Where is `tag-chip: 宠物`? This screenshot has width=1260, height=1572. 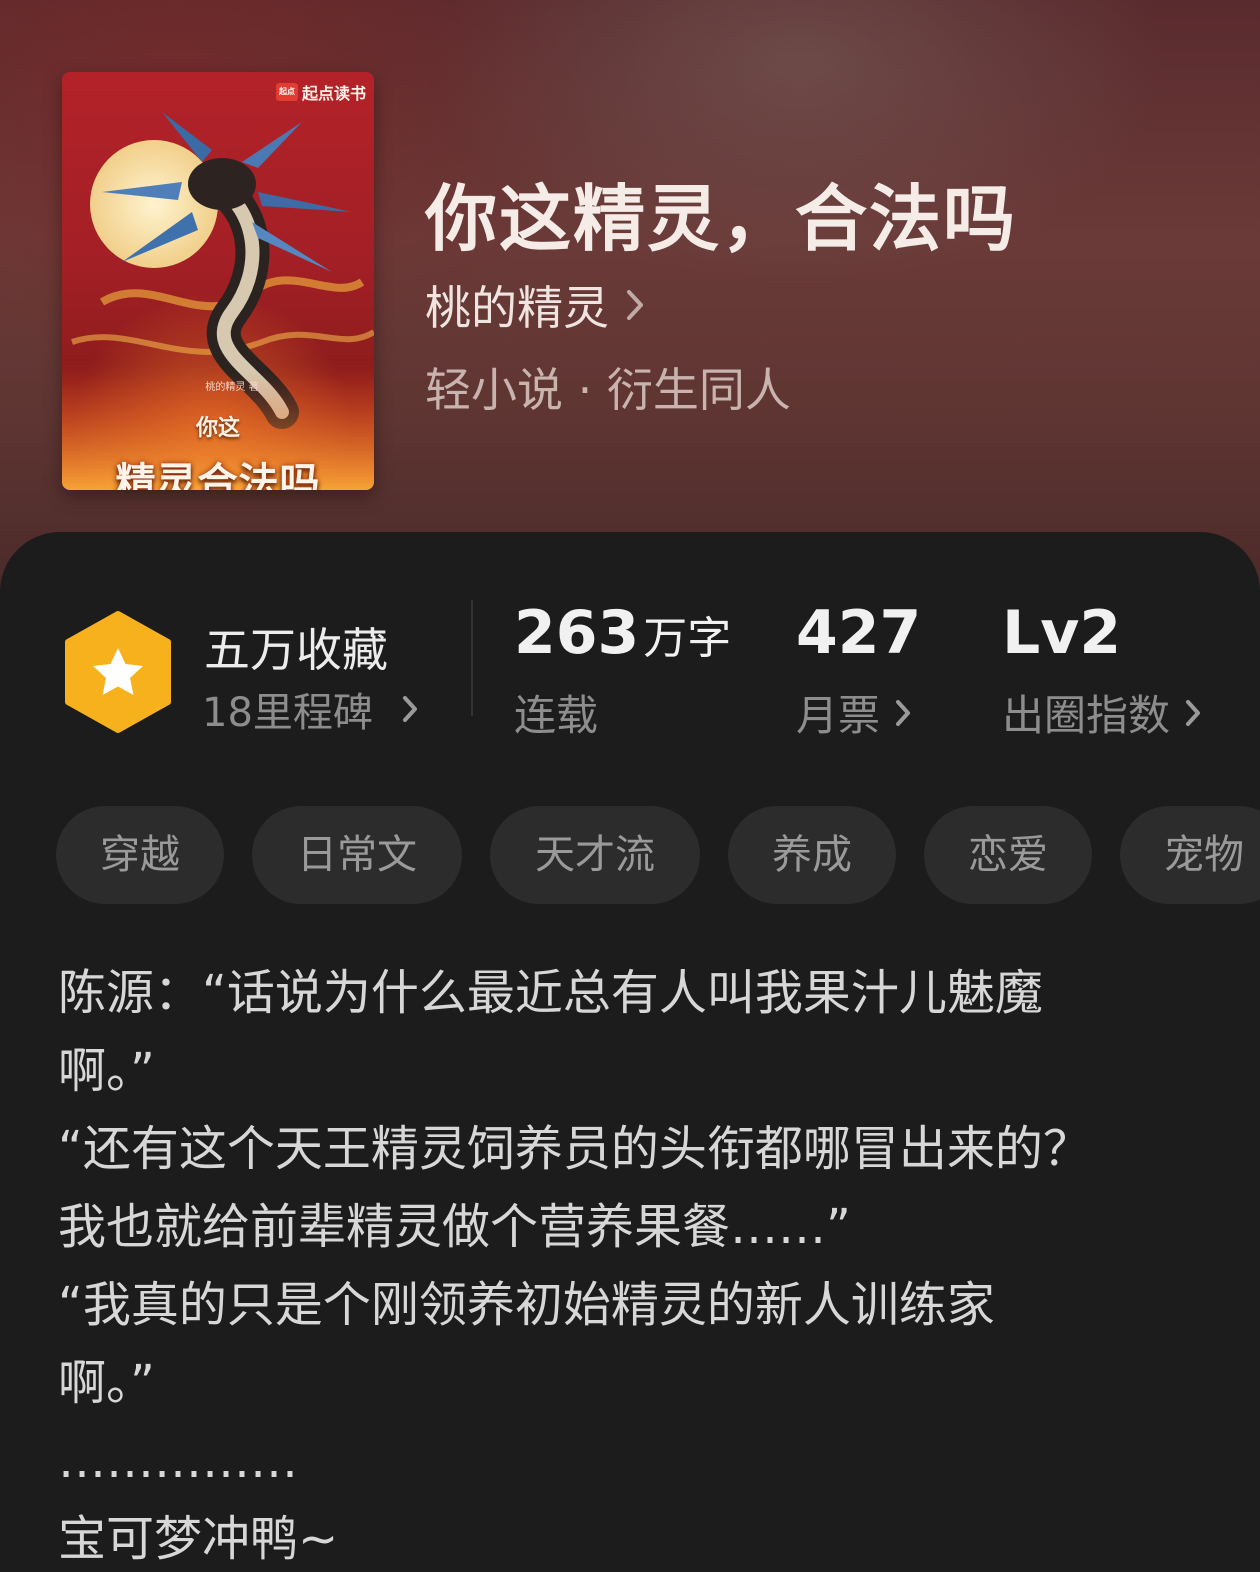 tag-chip: 宠物 is located at coordinates (1190, 855).